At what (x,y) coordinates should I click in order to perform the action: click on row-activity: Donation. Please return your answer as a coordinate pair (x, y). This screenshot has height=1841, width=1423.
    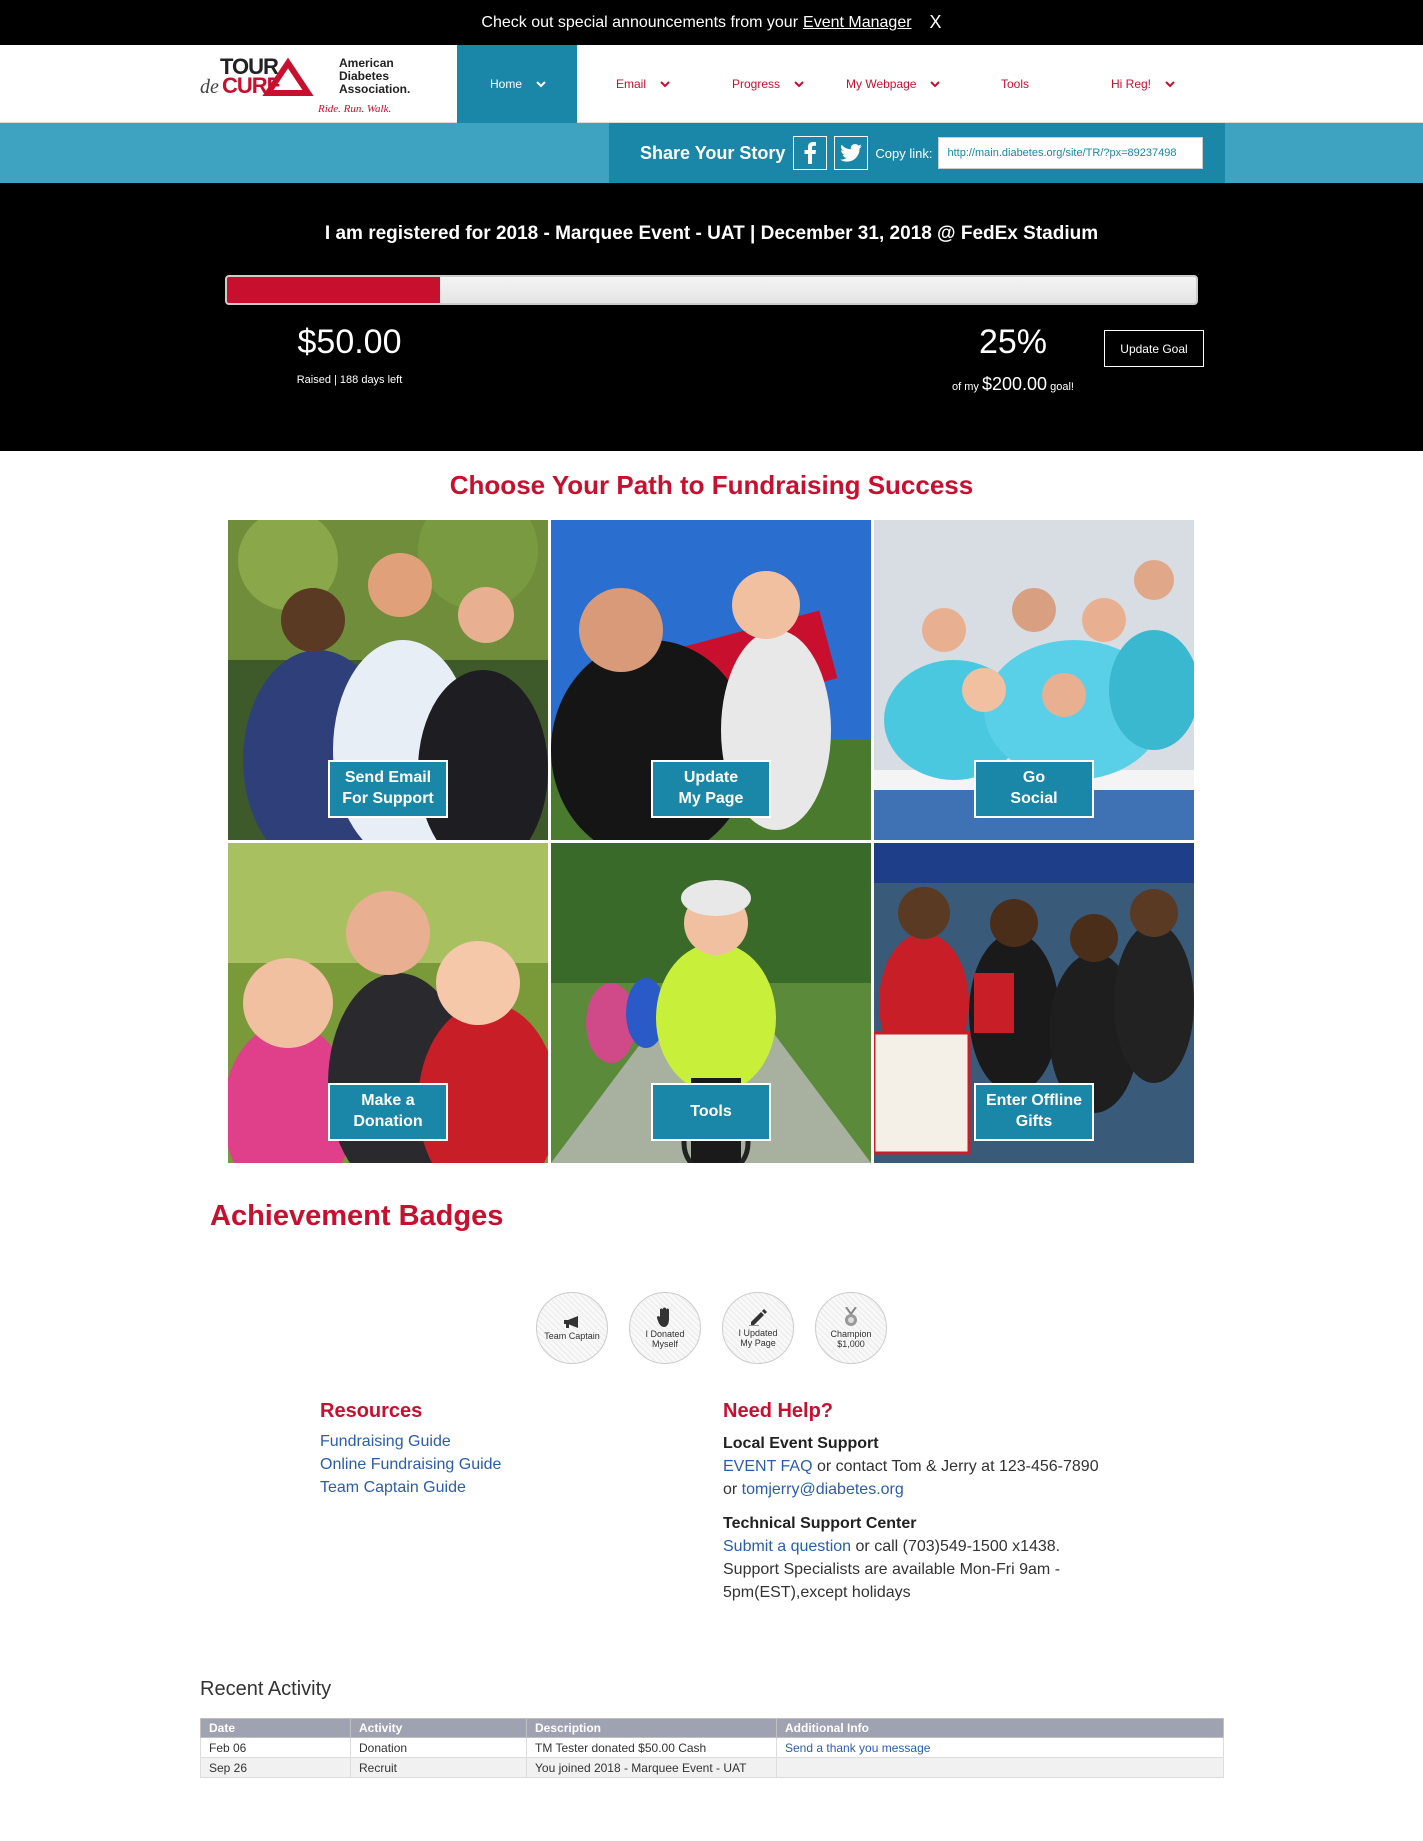
    Looking at the image, I should click on (438, 1747).